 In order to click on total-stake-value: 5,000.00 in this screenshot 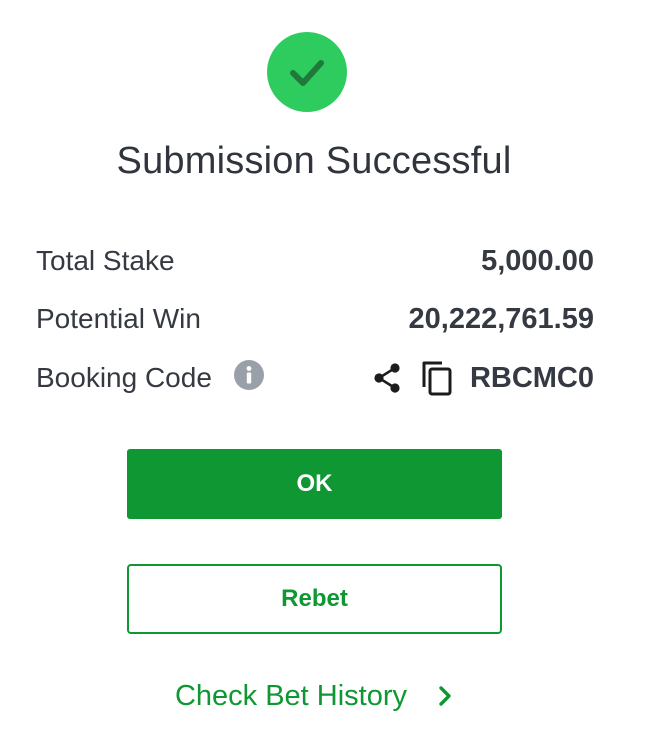, I will do `click(537, 260)`.